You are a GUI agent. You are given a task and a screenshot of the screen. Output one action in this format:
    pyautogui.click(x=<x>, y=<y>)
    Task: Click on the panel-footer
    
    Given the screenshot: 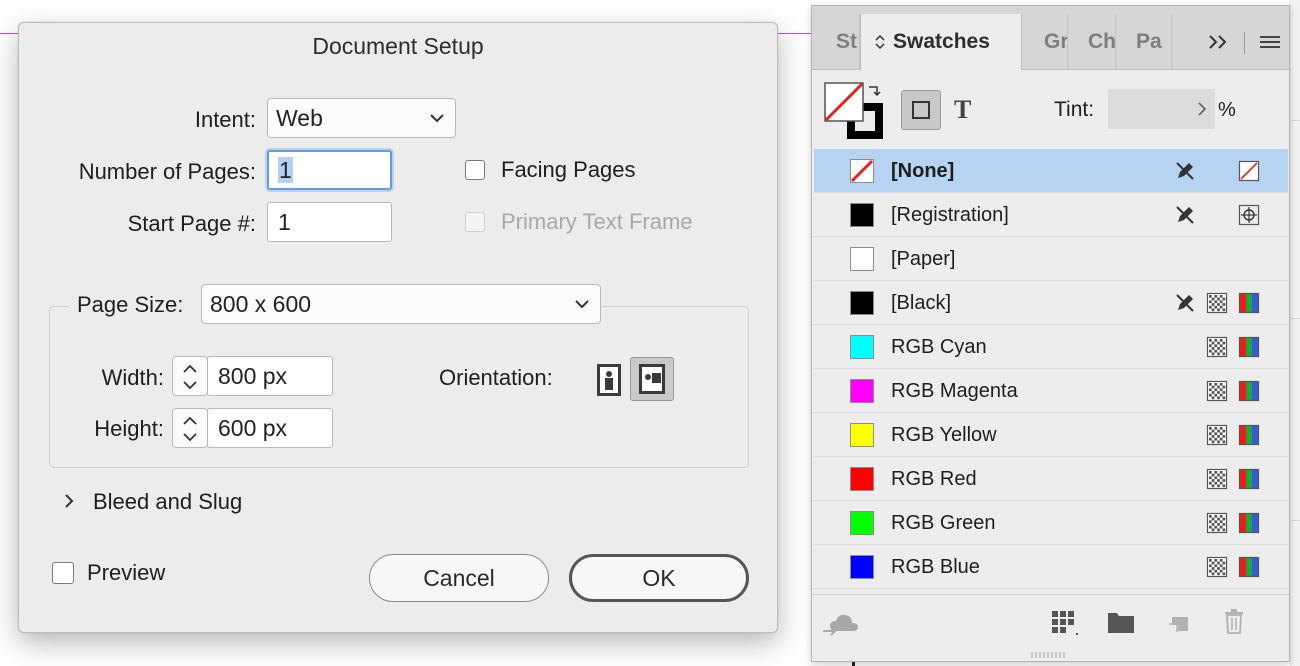 What is the action you would take?
    pyautogui.click(x=1050, y=627)
    